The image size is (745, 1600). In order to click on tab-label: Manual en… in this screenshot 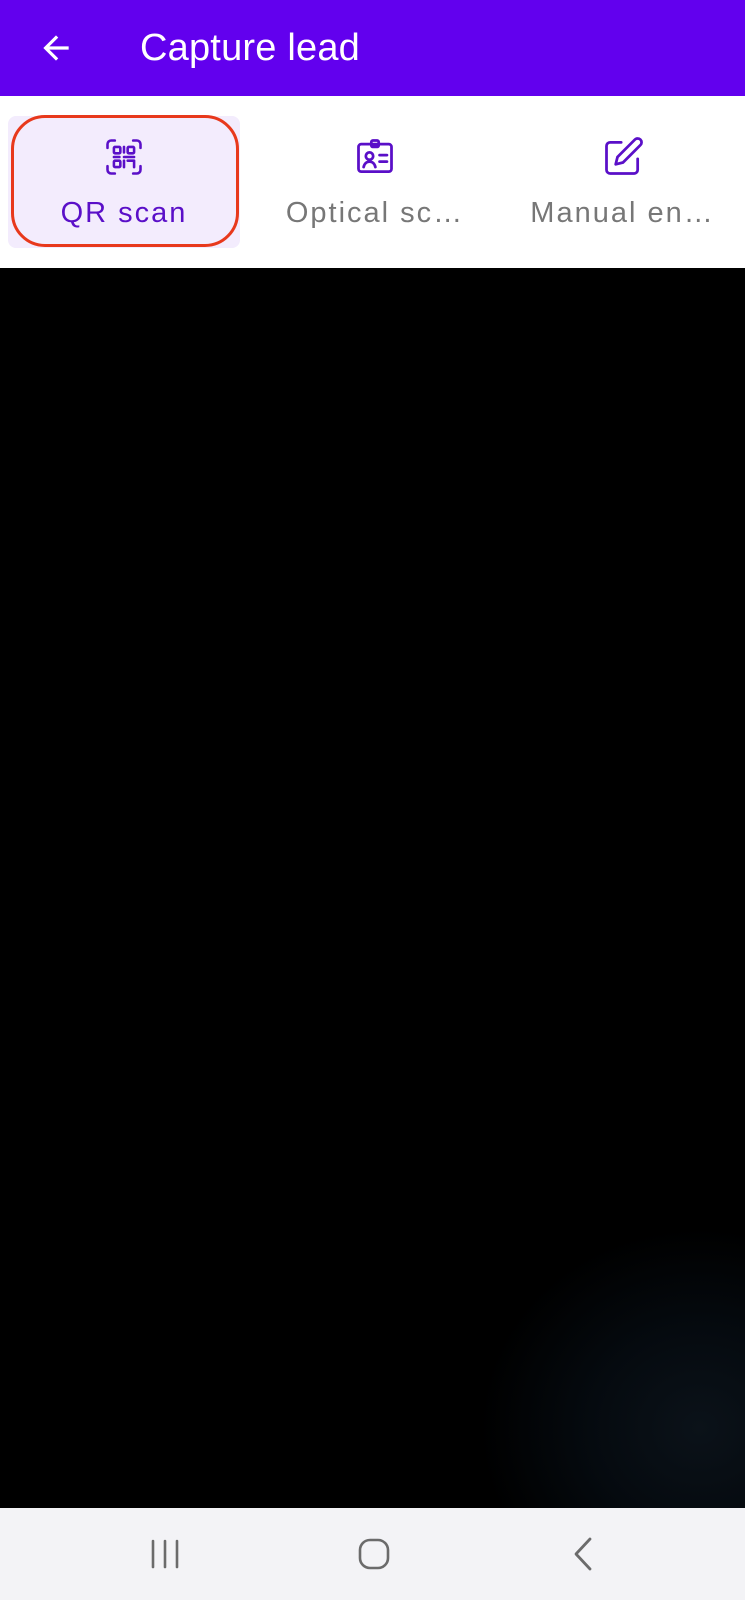, I will do `click(622, 212)`.